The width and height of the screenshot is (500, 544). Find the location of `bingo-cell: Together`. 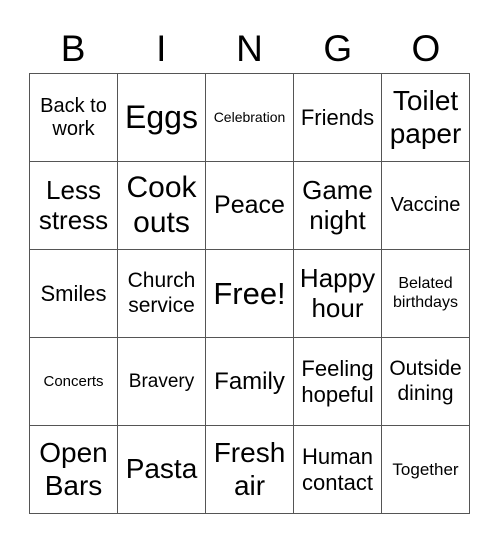

bingo-cell: Together is located at coordinates (426, 470).